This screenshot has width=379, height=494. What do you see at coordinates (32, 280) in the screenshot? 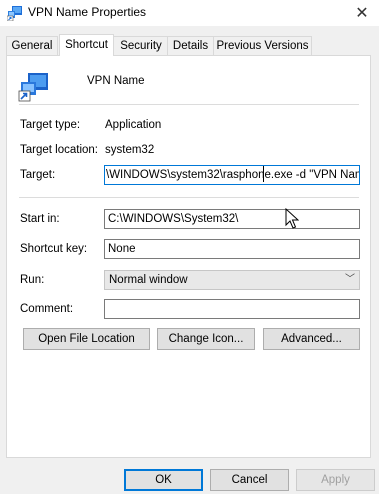
I see `run-label: Run:` at bounding box center [32, 280].